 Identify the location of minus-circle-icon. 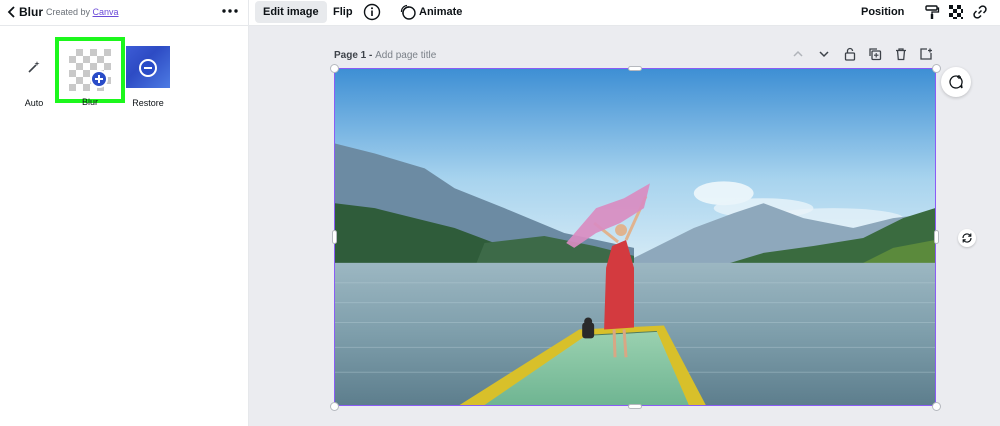
(148, 68).